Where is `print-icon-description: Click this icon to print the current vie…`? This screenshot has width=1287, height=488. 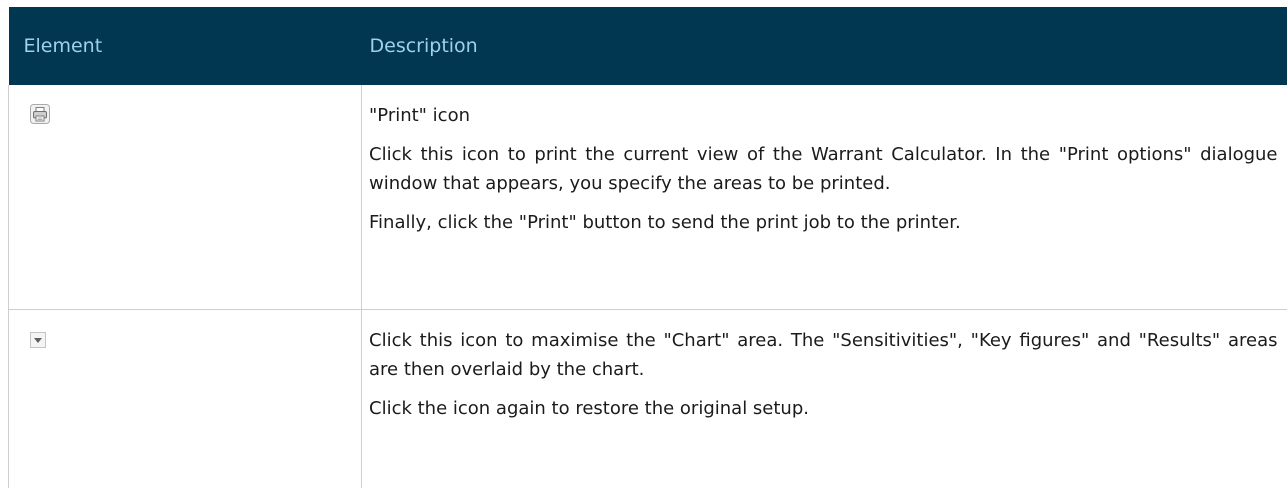
print-icon-description: Click this icon to print the current vie… is located at coordinates (823, 169).